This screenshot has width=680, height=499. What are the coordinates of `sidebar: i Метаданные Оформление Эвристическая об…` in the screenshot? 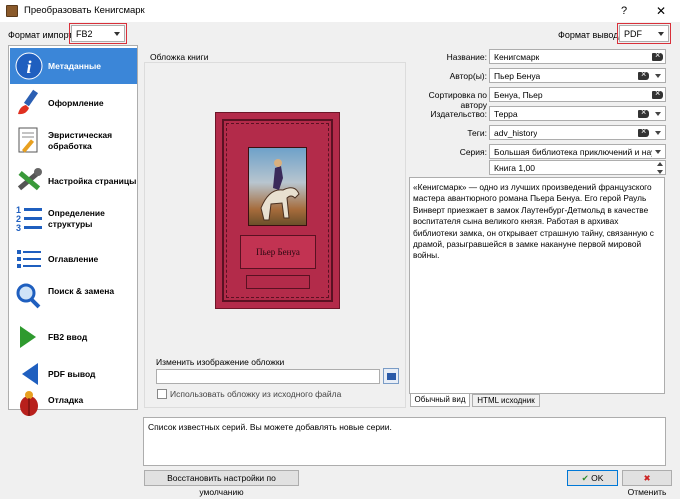 It's located at (73, 230).